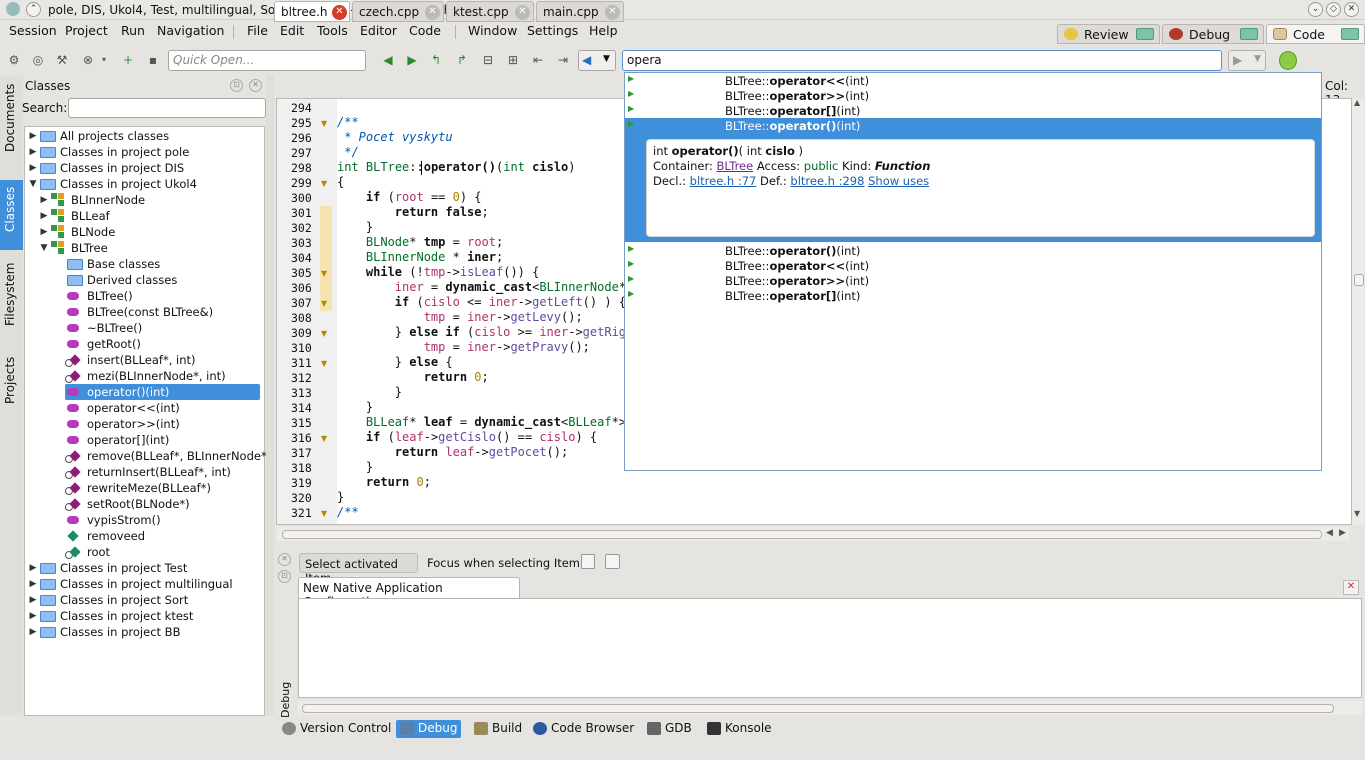 Image resolution: width=1365 pixels, height=760 pixels. I want to click on maximize-button: ◇, so click(1333, 9).